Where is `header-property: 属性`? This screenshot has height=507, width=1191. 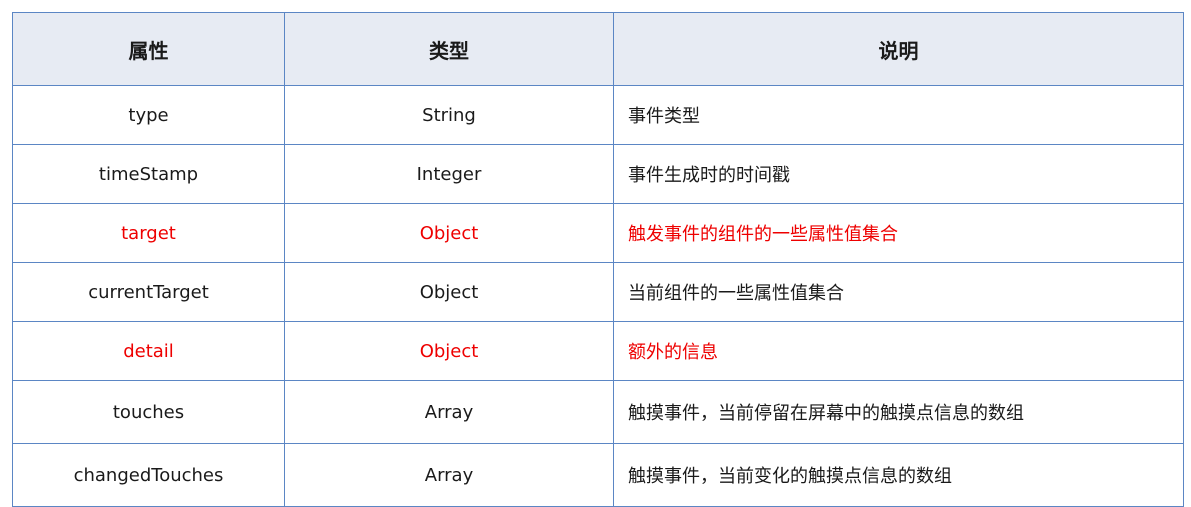
header-property: 属性 is located at coordinates (148, 49).